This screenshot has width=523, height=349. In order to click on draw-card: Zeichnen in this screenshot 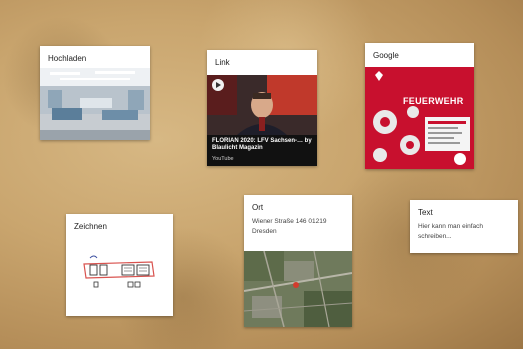, I will do `click(119, 265)`.